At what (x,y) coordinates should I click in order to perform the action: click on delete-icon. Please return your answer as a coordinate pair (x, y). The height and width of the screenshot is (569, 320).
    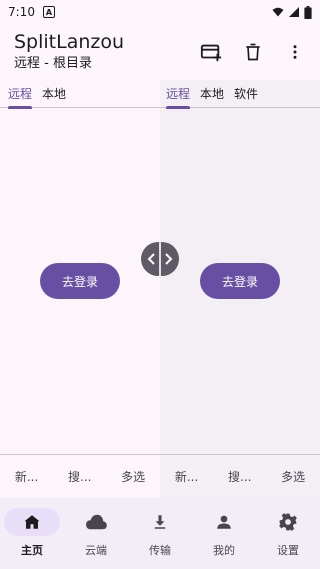
    Looking at the image, I should click on (253, 52).